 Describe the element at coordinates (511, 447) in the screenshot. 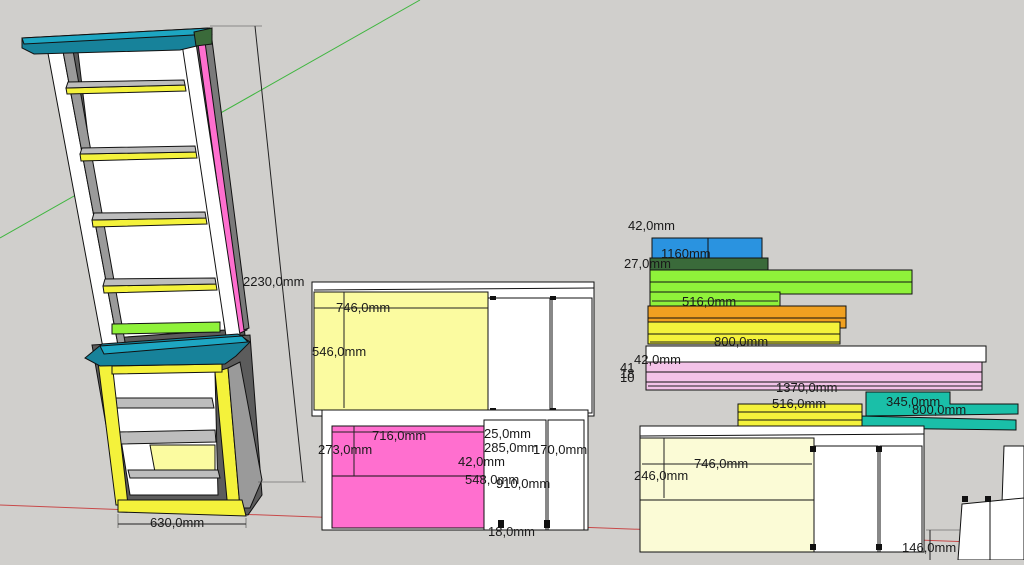

I see `label-cluster-2: 285,0mm` at that location.